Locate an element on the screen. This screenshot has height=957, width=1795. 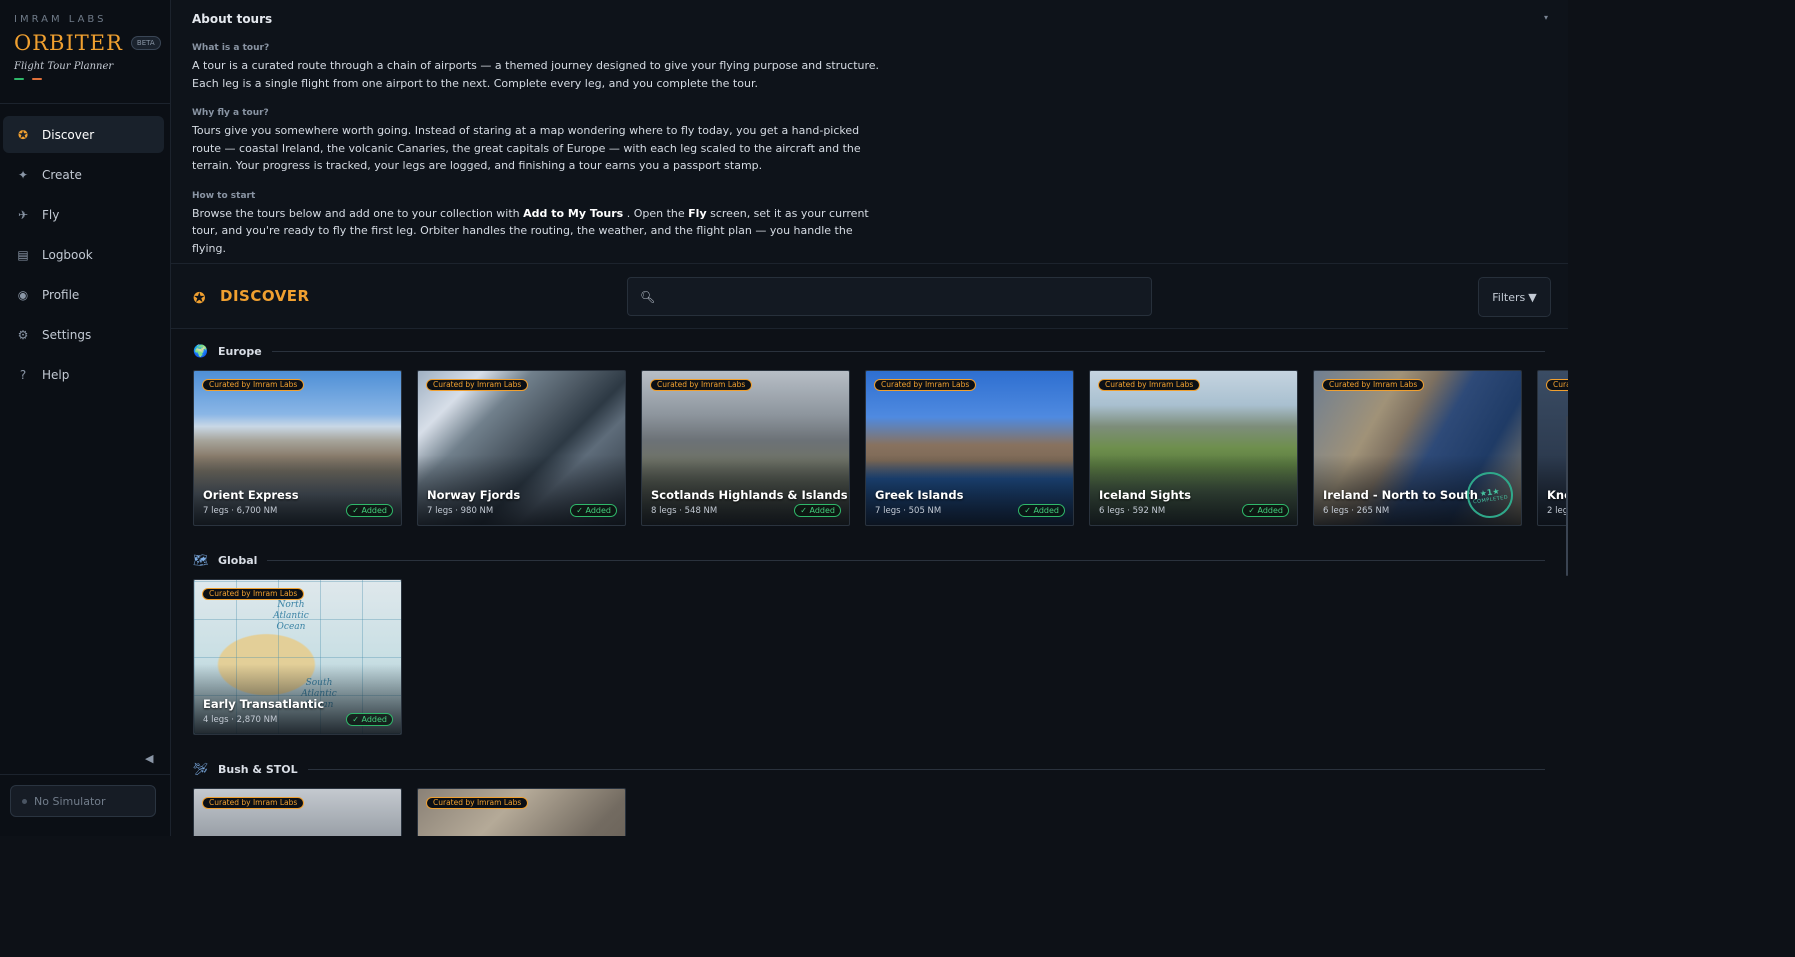
scrollbar-thumb is located at coordinates (1567, 496).